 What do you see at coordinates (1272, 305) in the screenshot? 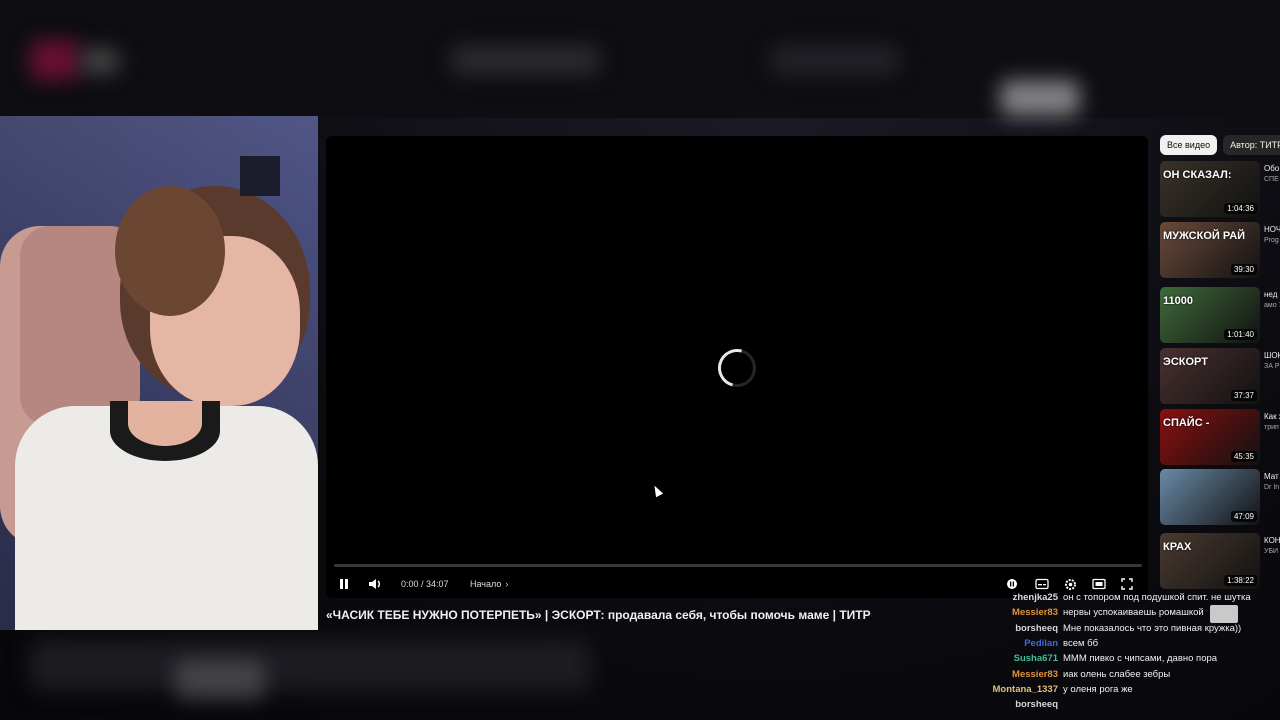
I see `recommendation-channel: амо 734` at bounding box center [1272, 305].